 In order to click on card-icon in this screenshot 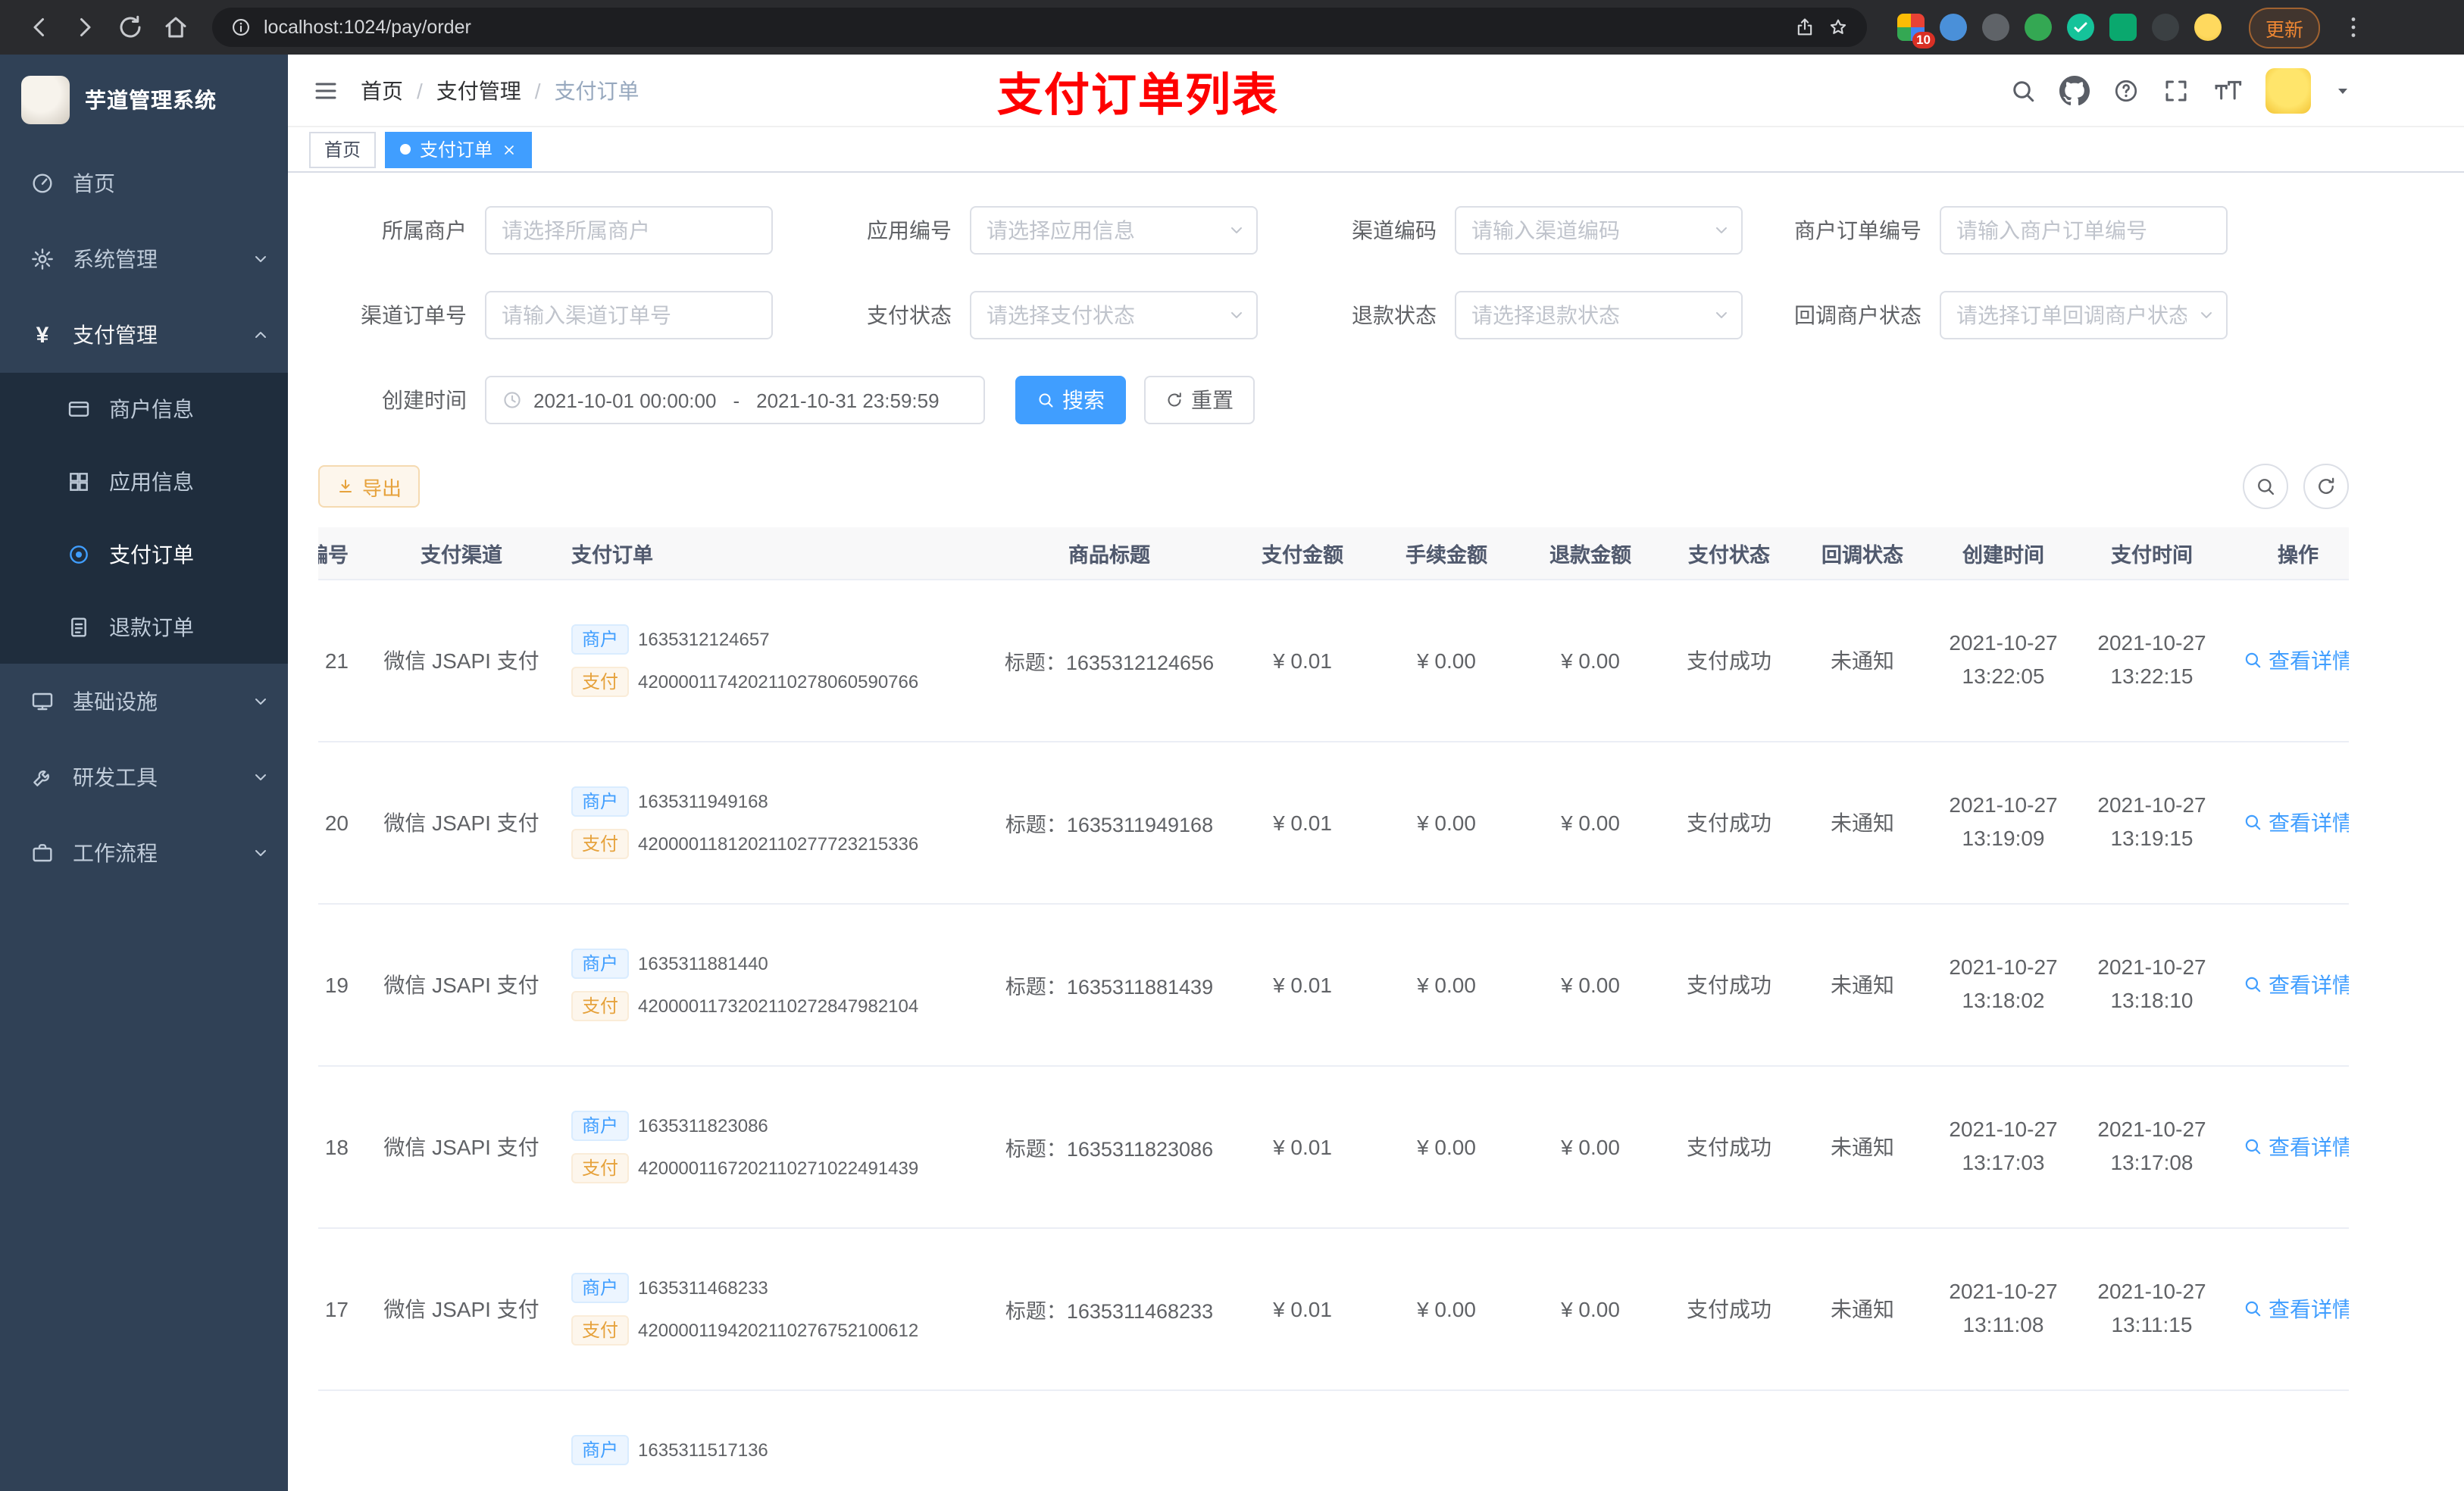, I will do `click(79, 409)`.